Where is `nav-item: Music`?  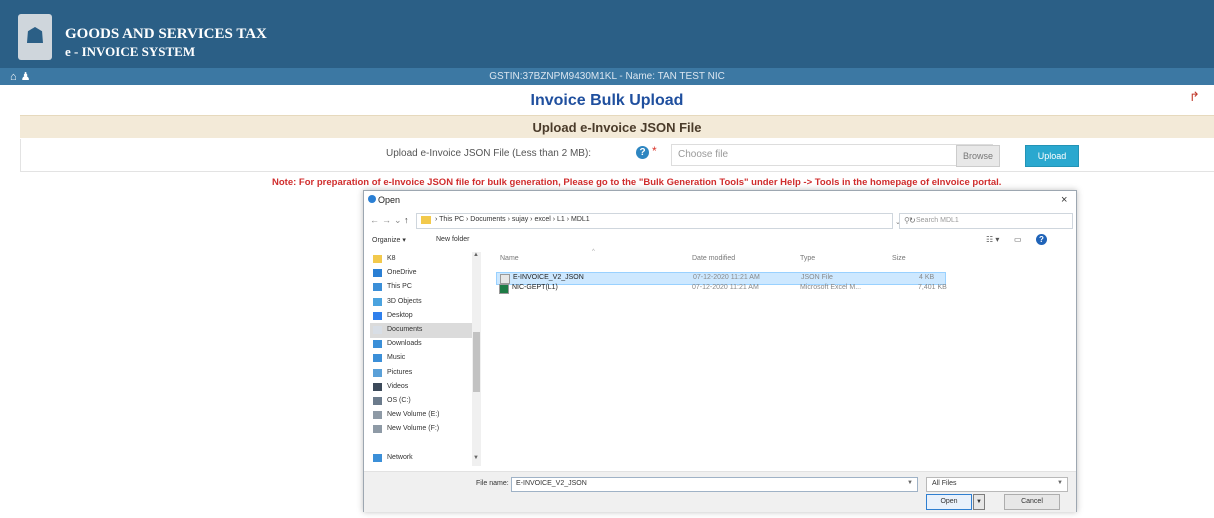
nav-item: Music is located at coordinates (424, 358).